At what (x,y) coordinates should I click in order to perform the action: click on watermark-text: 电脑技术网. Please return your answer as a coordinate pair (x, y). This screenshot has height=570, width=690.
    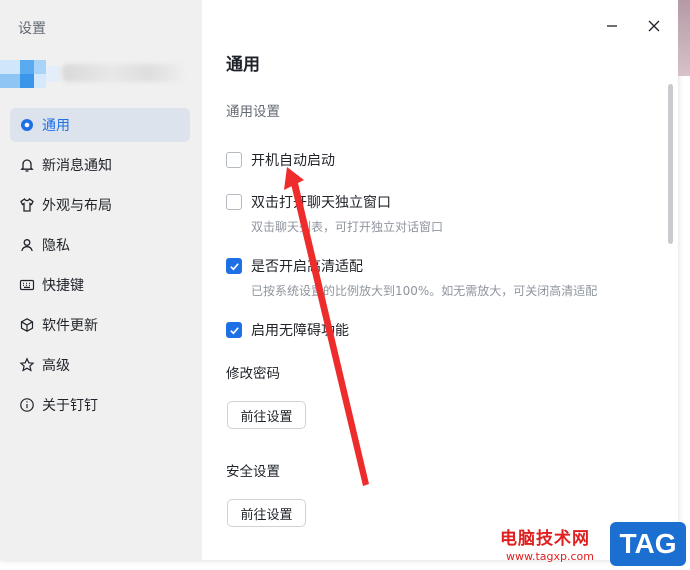
    Looking at the image, I should click on (545, 539).